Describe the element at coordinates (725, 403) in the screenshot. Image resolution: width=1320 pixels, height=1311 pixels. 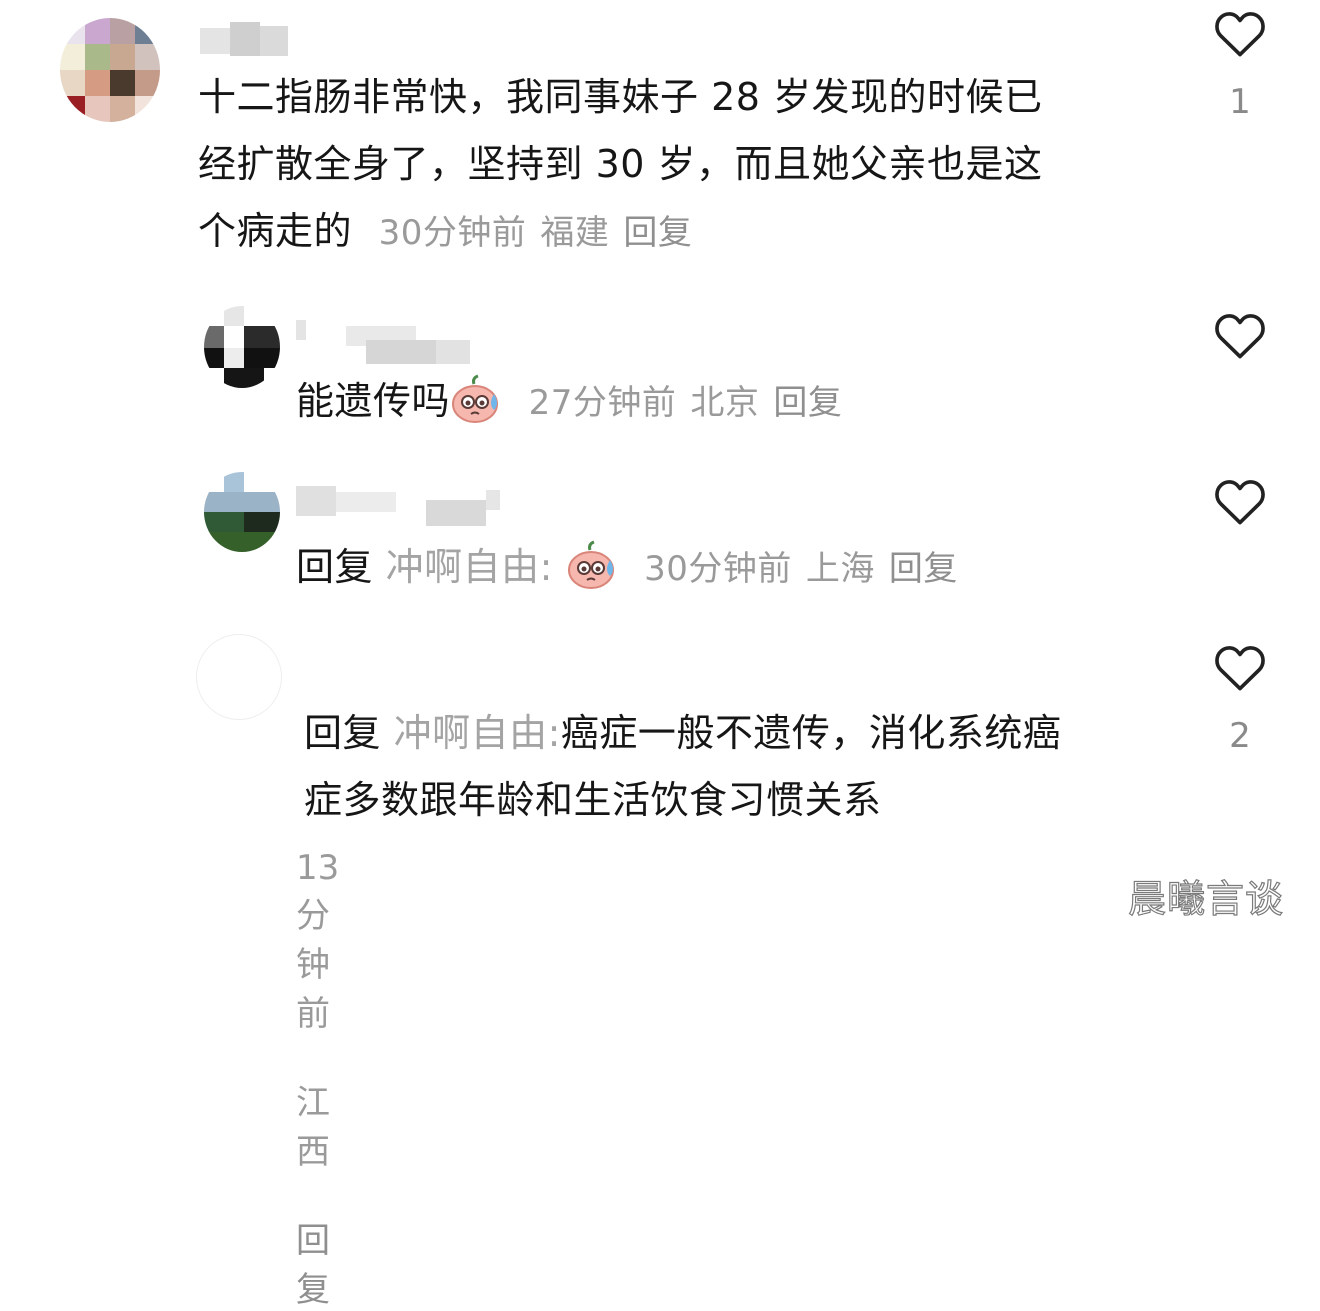
I see `location: 北京` at that location.